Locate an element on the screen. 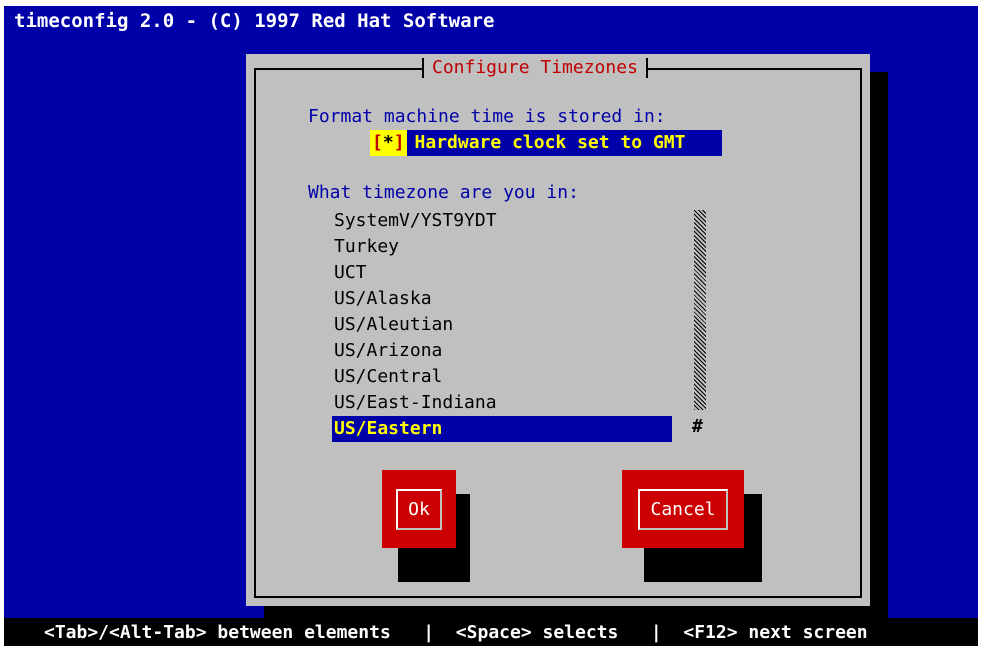 Image resolution: width=982 pixels, height=650 pixels. list-item: US/Alaska is located at coordinates (502, 299).